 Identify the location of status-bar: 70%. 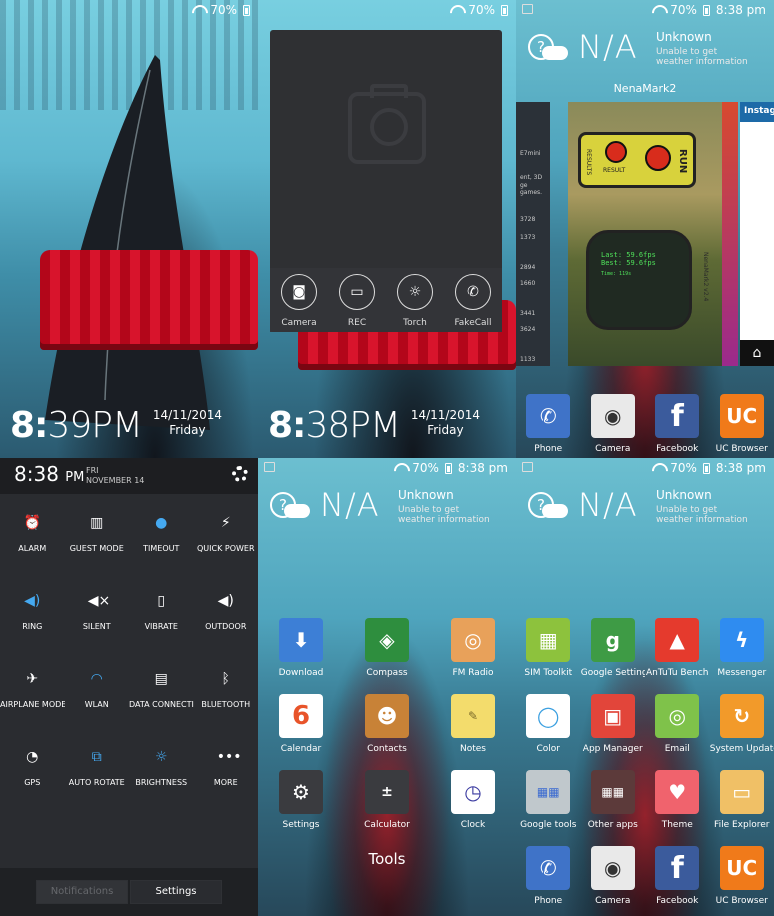
(387, 10).